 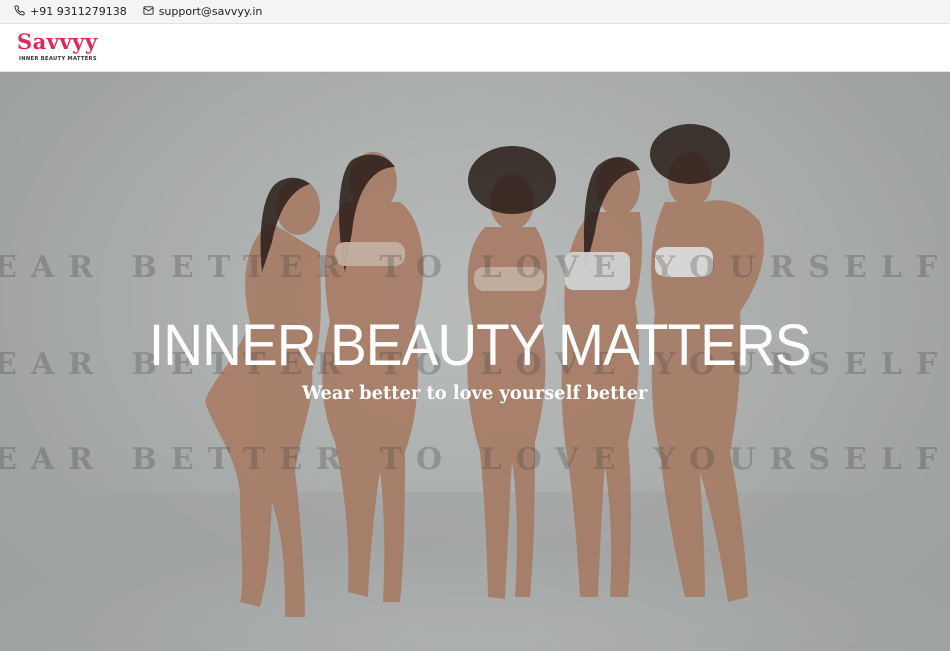 What do you see at coordinates (19, 11) in the screenshot?
I see `phone-icon` at bounding box center [19, 11].